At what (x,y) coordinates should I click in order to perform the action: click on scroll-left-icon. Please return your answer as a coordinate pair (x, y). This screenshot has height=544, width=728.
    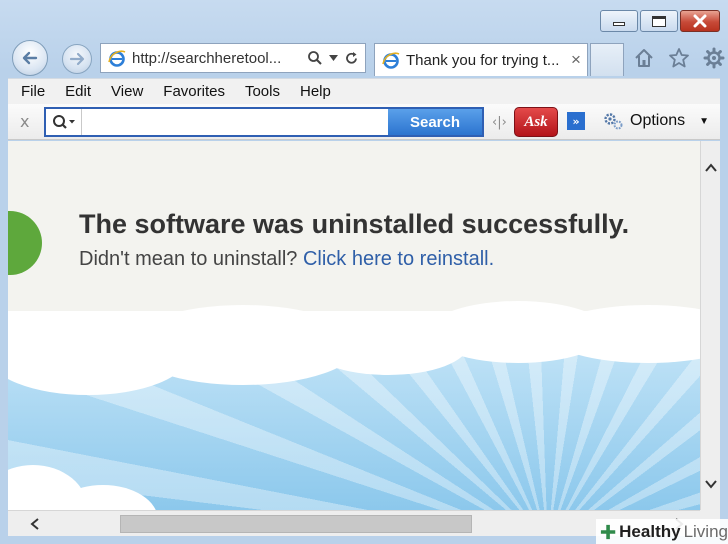
    Looking at the image, I should click on (35, 524).